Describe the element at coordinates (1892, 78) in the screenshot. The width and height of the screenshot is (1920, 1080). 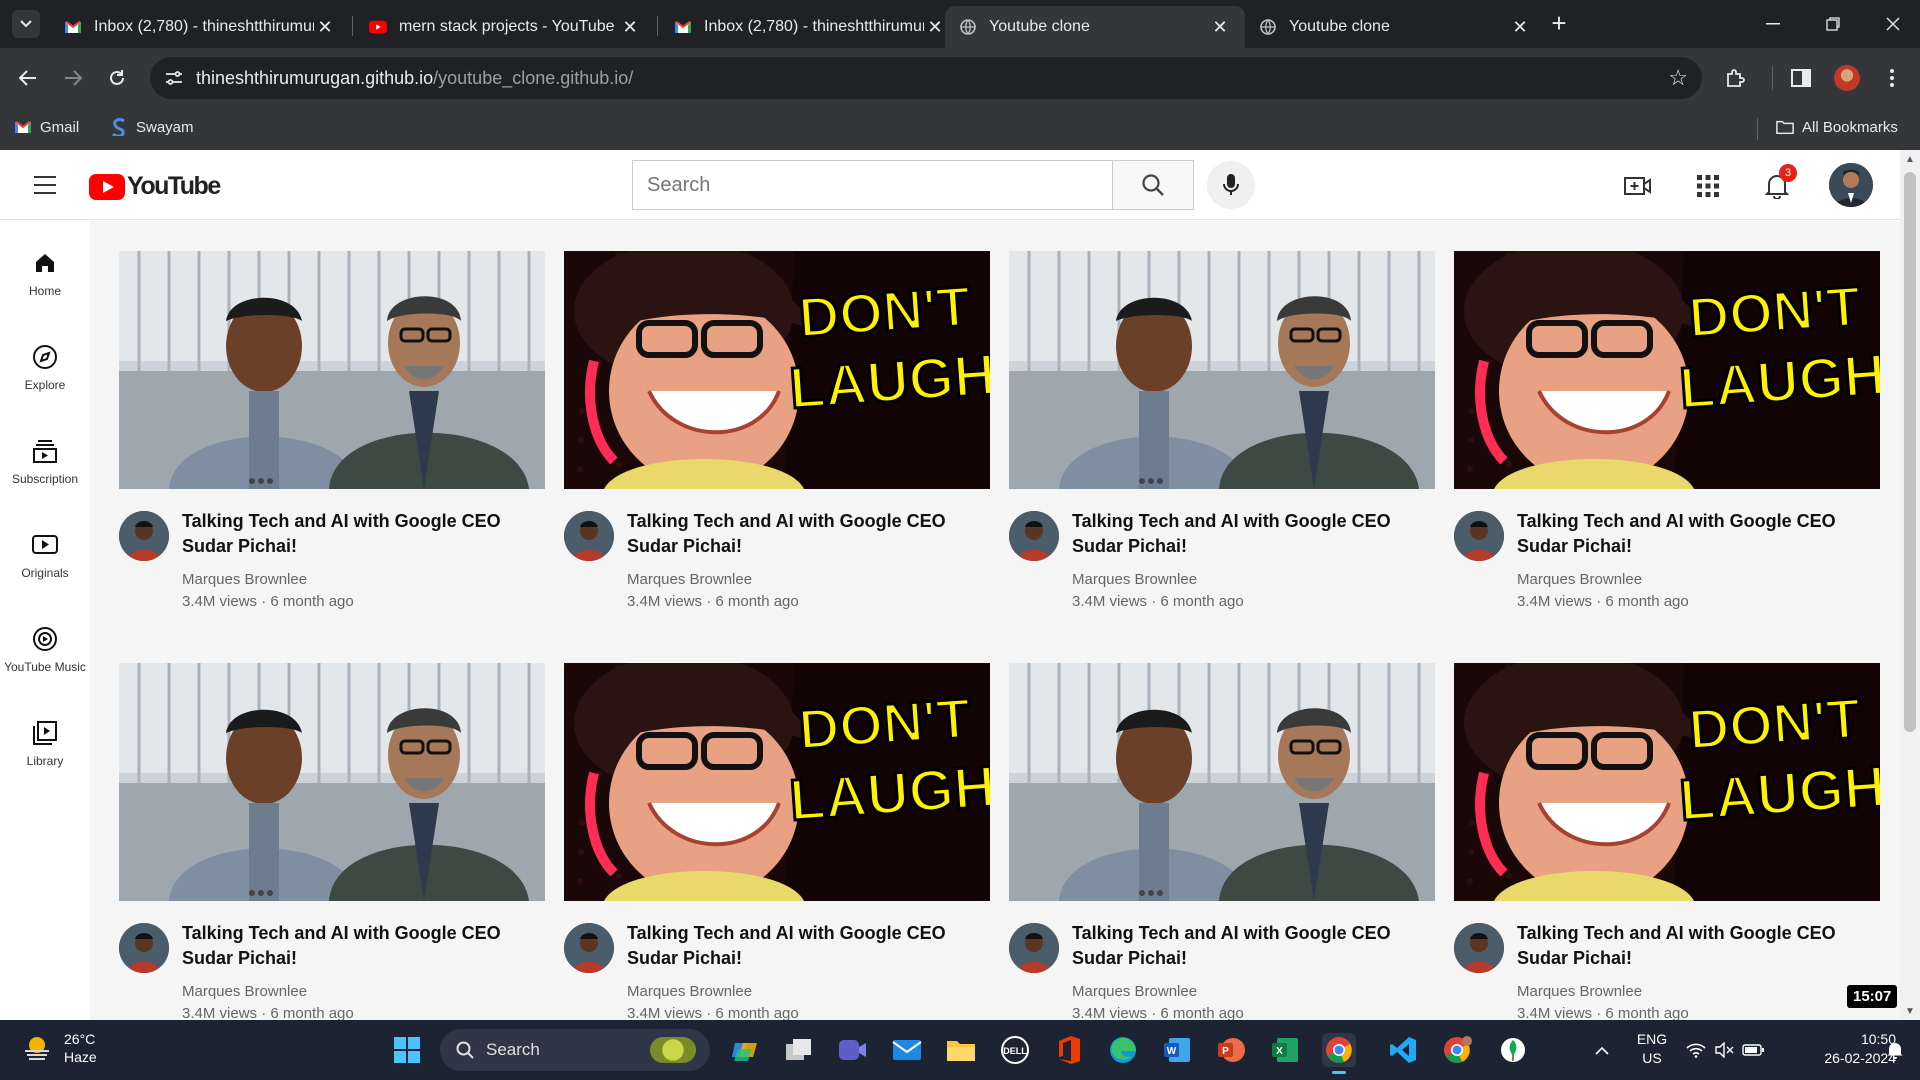
I see `chrome-menu-button` at that location.